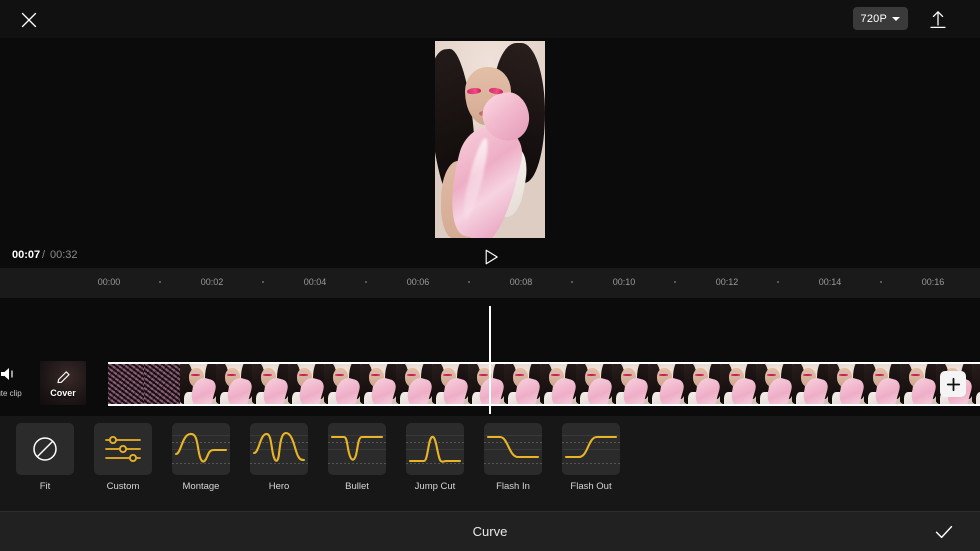  What do you see at coordinates (624, 282) in the screenshot?
I see `ruler-tick-label: 00:10` at bounding box center [624, 282].